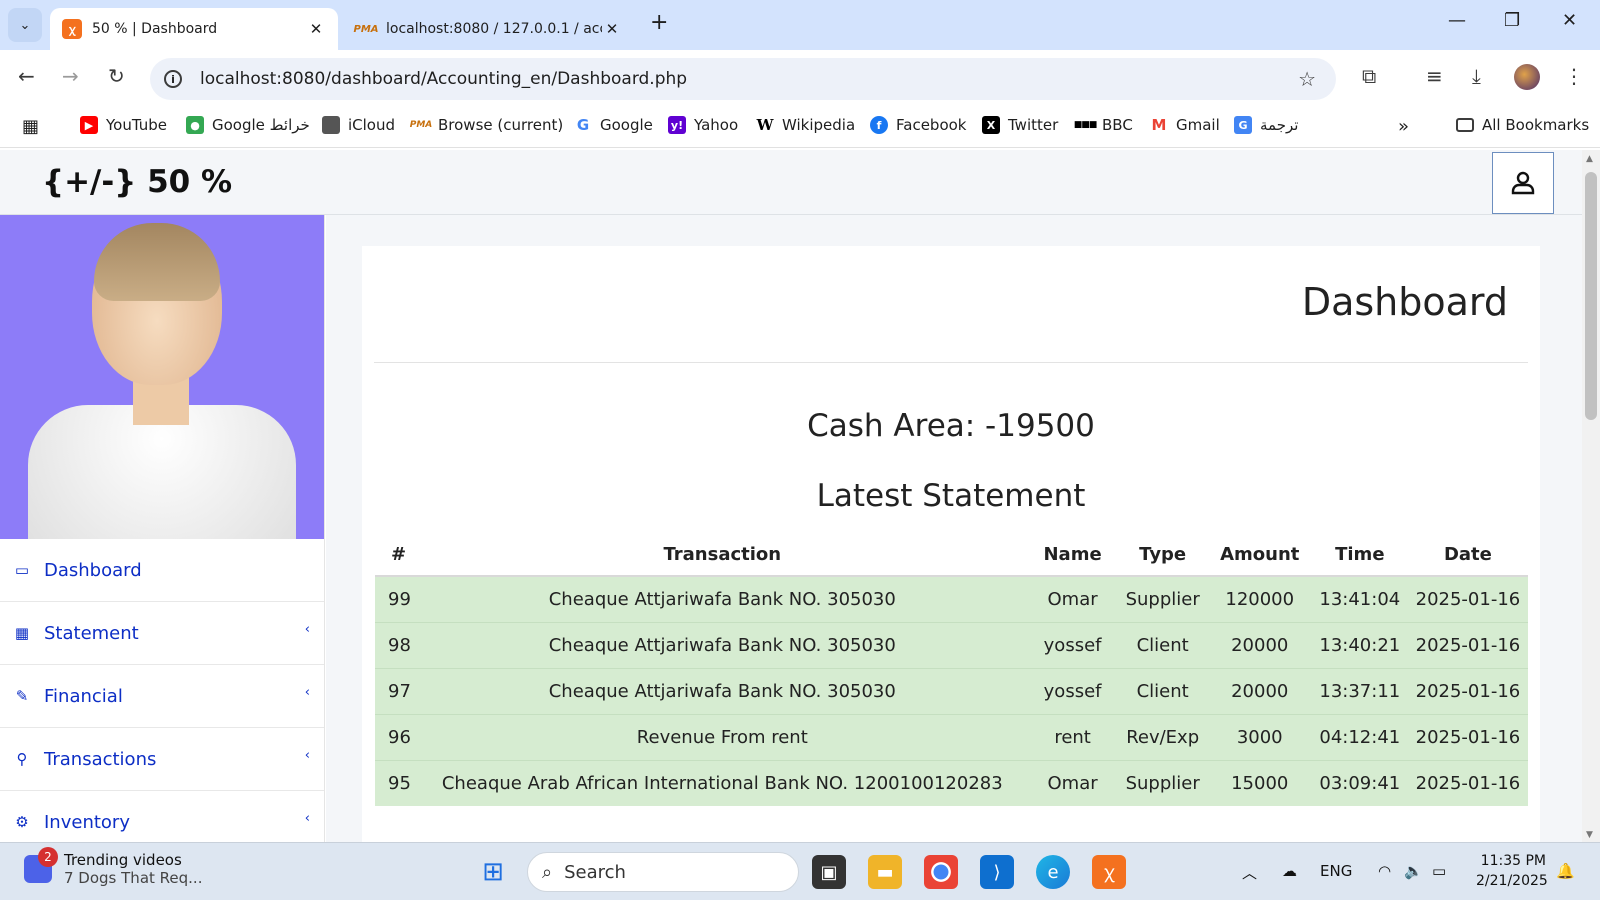 This screenshot has width=1600, height=900. I want to click on edge-icon: e, so click(1053, 872).